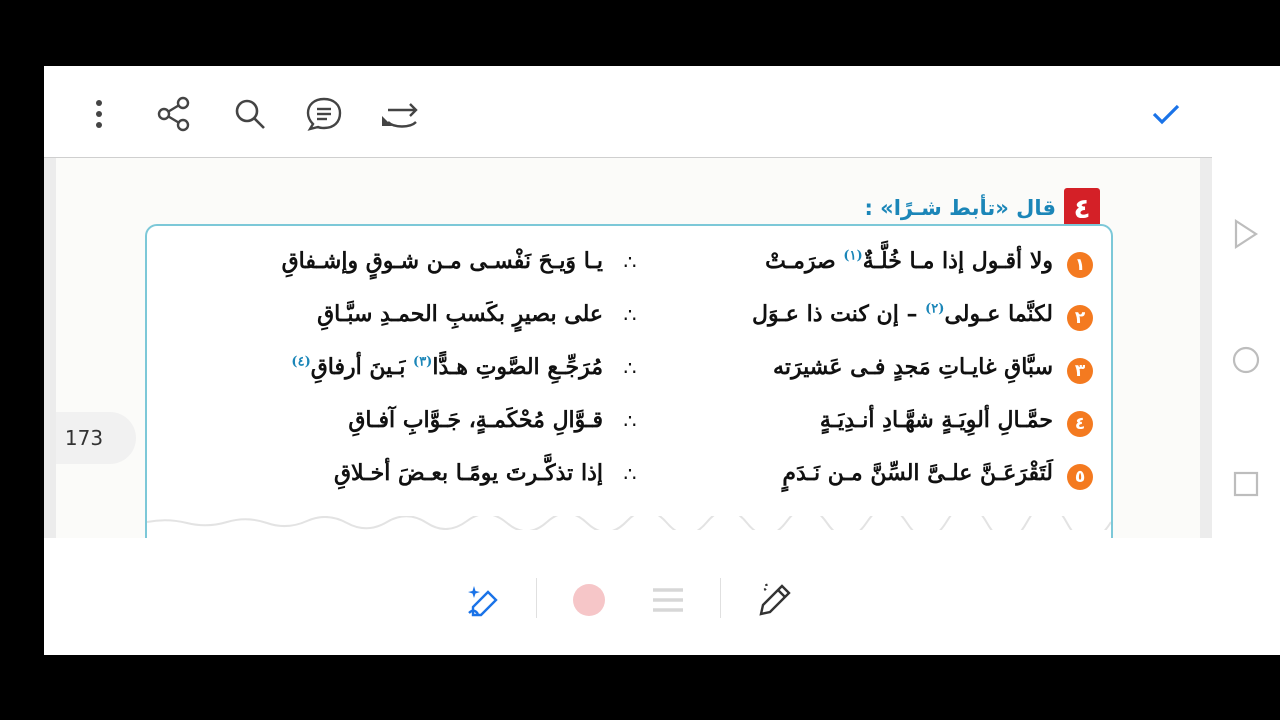 The width and height of the screenshot is (1280, 720). I want to click on verse-second-hemistich: إذا تذكَّـرتَ يومًـا بعـضَ أخـلاقِ, so click(468, 473).